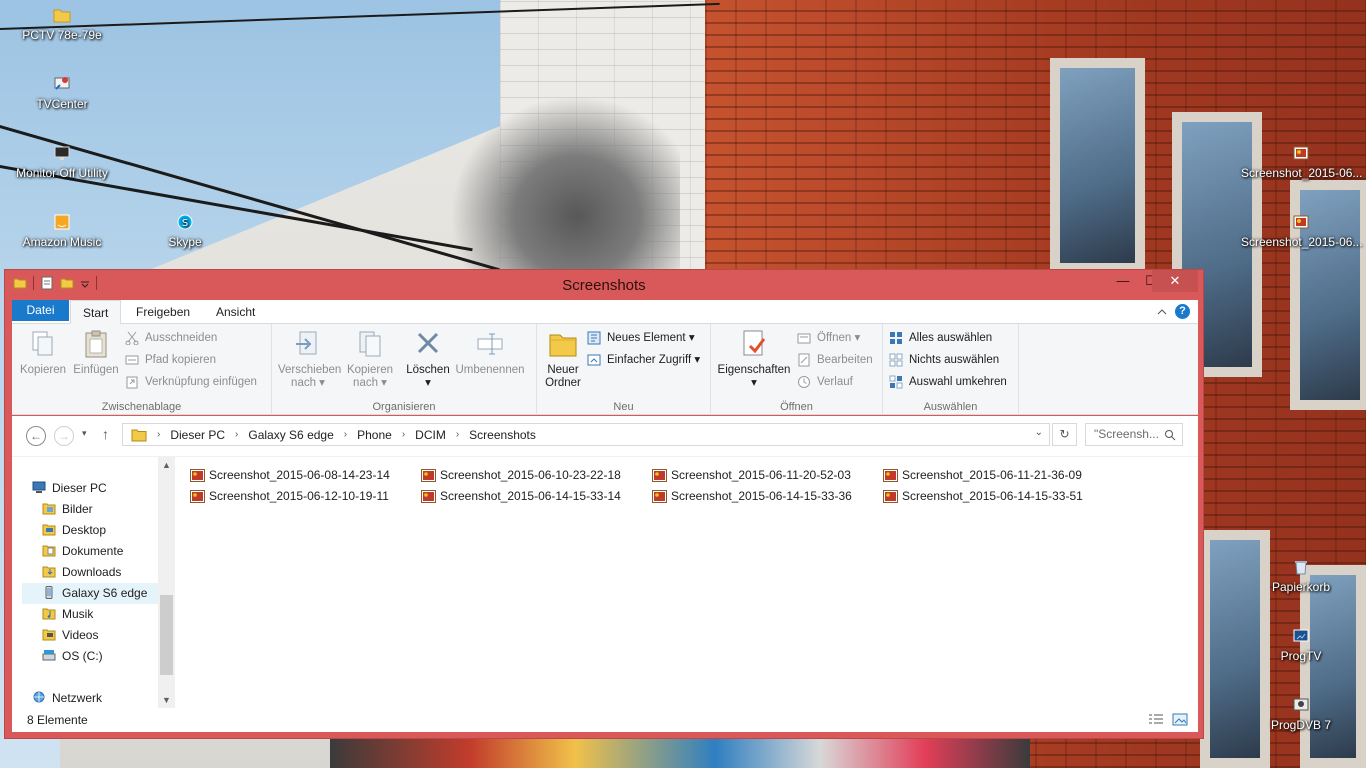  I want to click on music-folder-icon, so click(49, 614).